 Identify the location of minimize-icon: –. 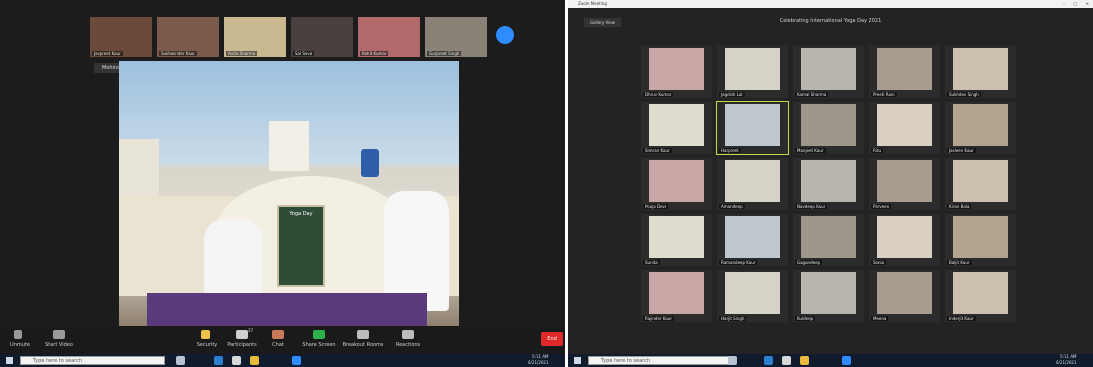
(1064, 4).